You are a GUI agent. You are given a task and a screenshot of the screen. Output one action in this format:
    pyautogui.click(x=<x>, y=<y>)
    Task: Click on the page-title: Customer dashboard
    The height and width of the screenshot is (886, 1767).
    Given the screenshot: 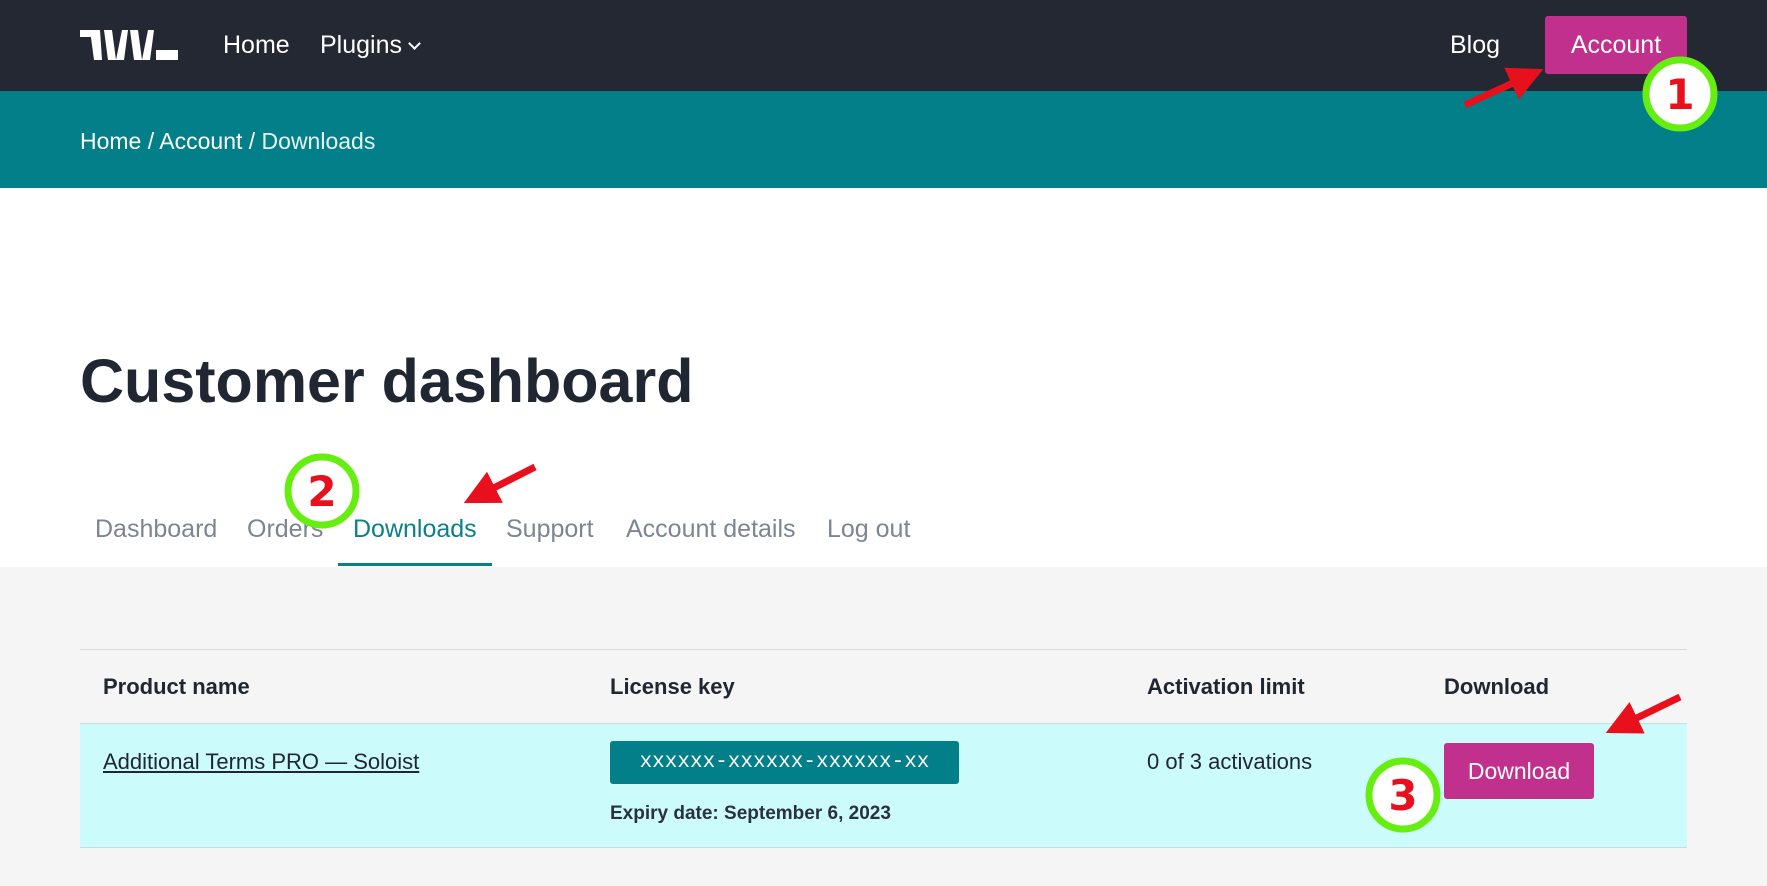 What is the action you would take?
    pyautogui.click(x=387, y=381)
    